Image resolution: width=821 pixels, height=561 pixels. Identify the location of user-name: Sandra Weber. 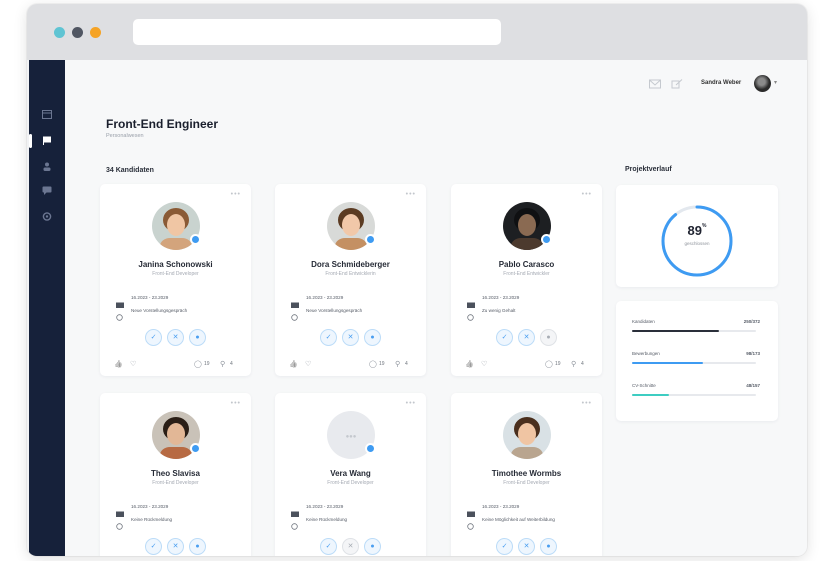
(721, 83).